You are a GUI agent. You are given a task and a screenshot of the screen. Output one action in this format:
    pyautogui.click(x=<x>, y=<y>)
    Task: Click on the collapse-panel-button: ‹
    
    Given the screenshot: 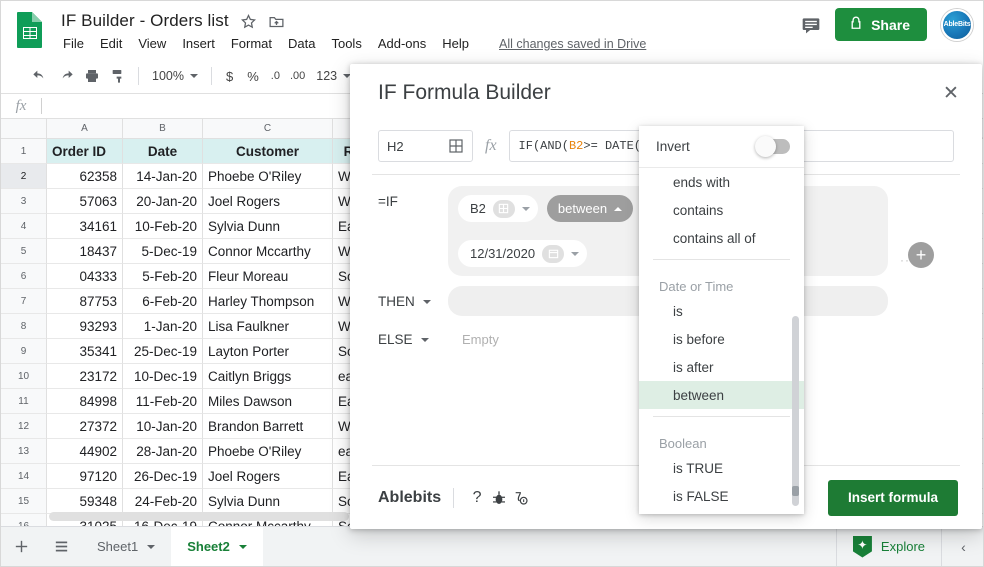 What is the action you would take?
    pyautogui.click(x=962, y=546)
    